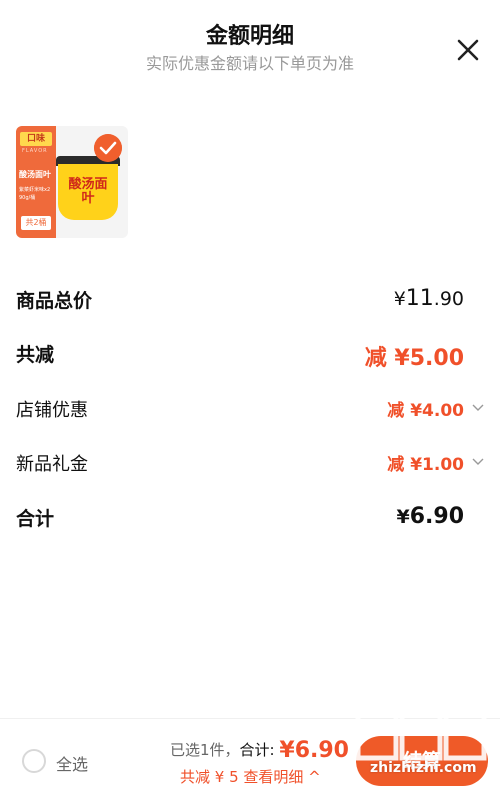 This screenshot has width=500, height=789. I want to click on header: 金额明细 实际优惠金额请以下单页为准, so click(250, 40).